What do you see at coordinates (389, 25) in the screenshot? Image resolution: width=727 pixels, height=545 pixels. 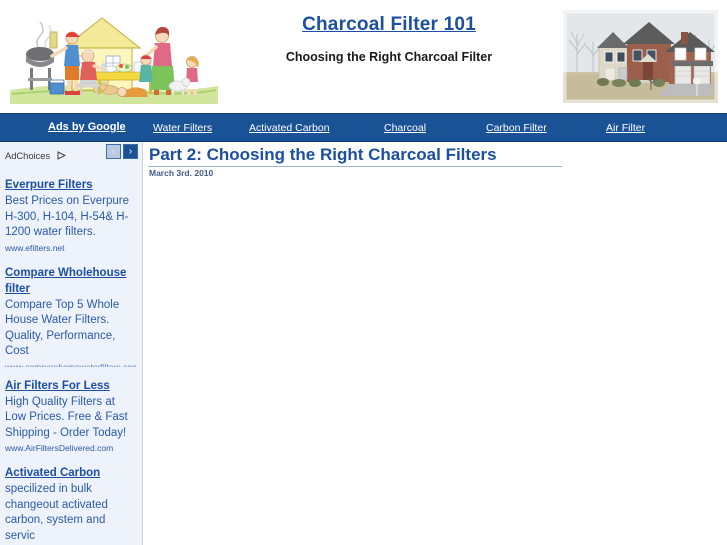 I see `site-title-link: Charcoal Filter 101` at bounding box center [389, 25].